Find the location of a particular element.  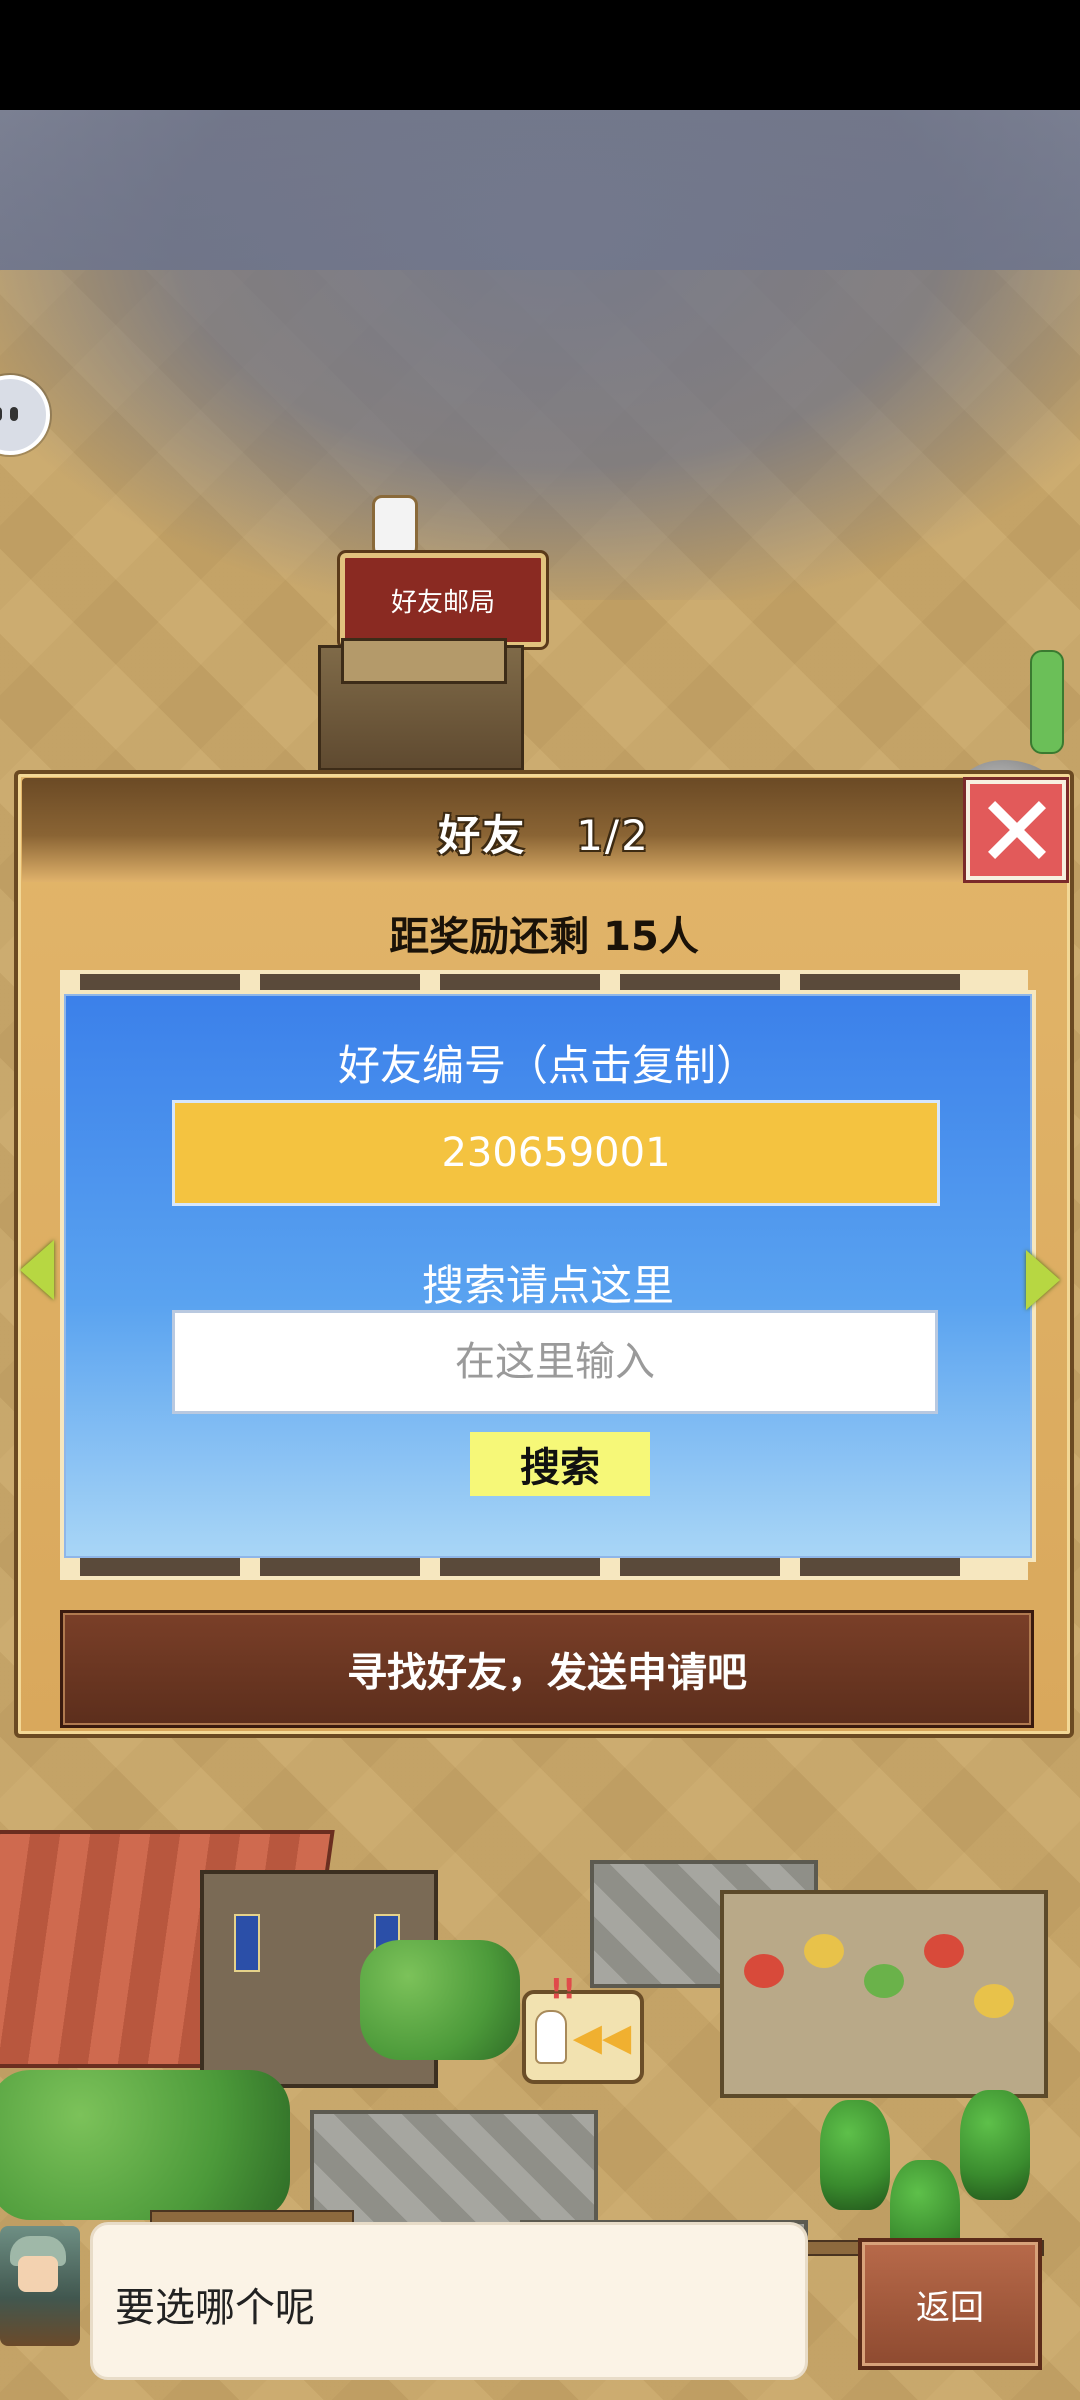

friend-code-label: 好友编号（点击复制） is located at coordinates (547, 1065).